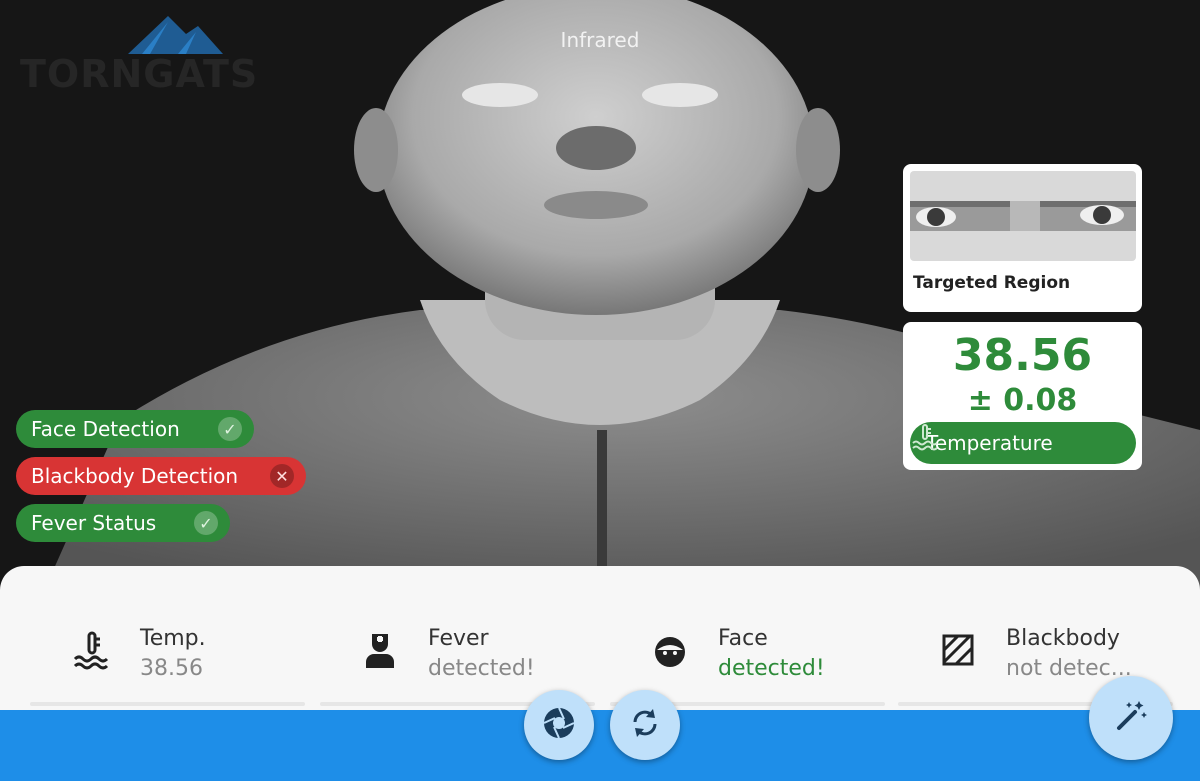 This screenshot has height=781, width=1200. What do you see at coordinates (282, 476) in the screenshot?
I see `x-circle-icon: ✕` at bounding box center [282, 476].